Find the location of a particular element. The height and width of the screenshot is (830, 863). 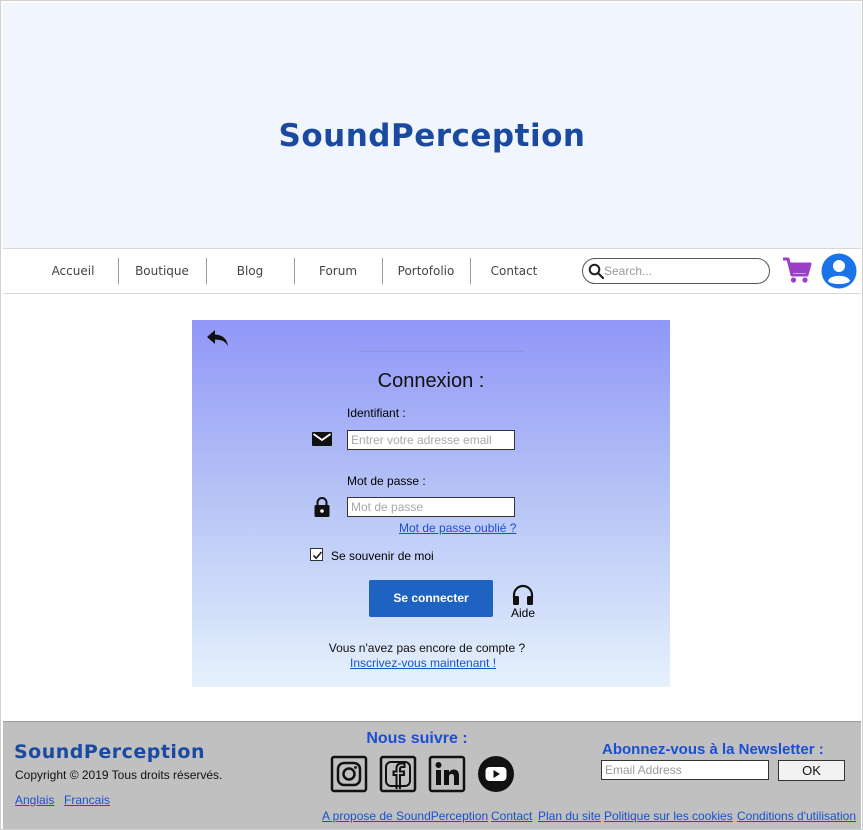

nav-item-boutique: Boutique is located at coordinates (162, 271).